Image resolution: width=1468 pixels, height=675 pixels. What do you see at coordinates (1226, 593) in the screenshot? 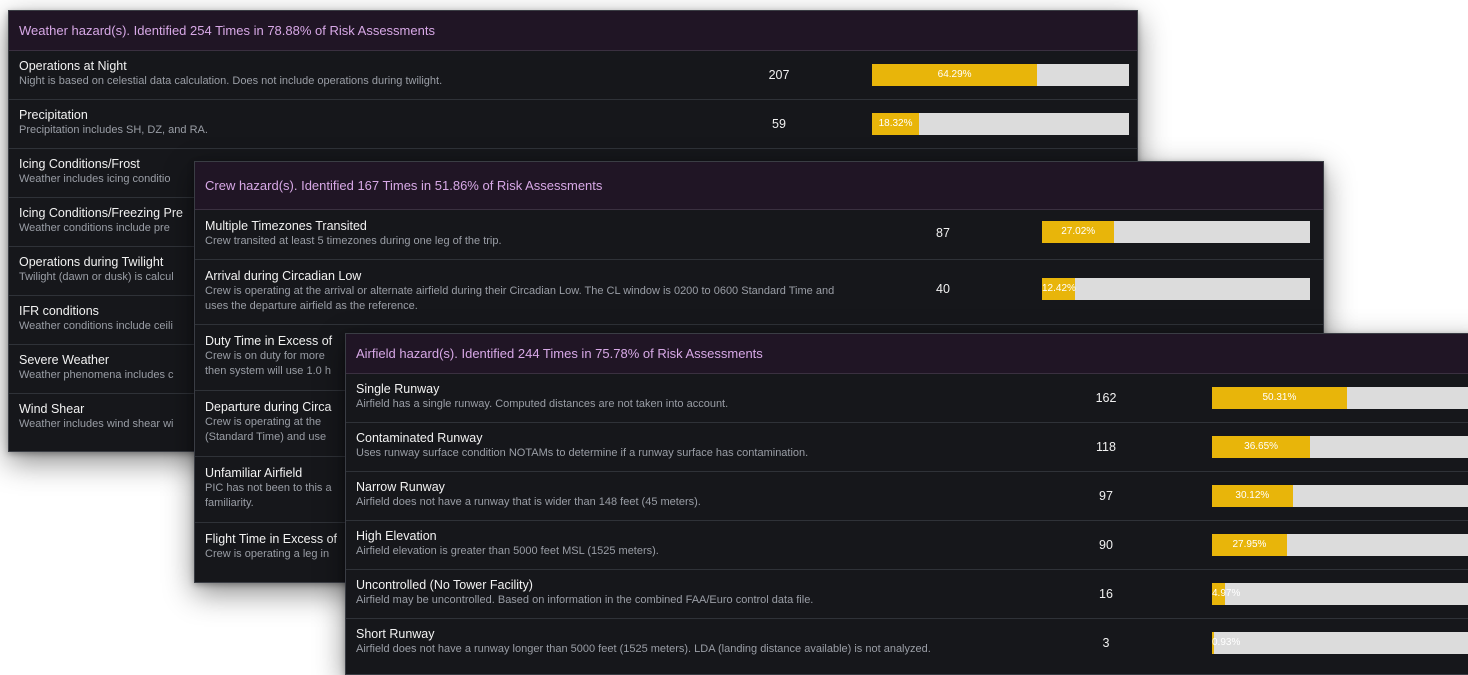
I see `hazard-percent-label: 4.97%` at bounding box center [1226, 593].